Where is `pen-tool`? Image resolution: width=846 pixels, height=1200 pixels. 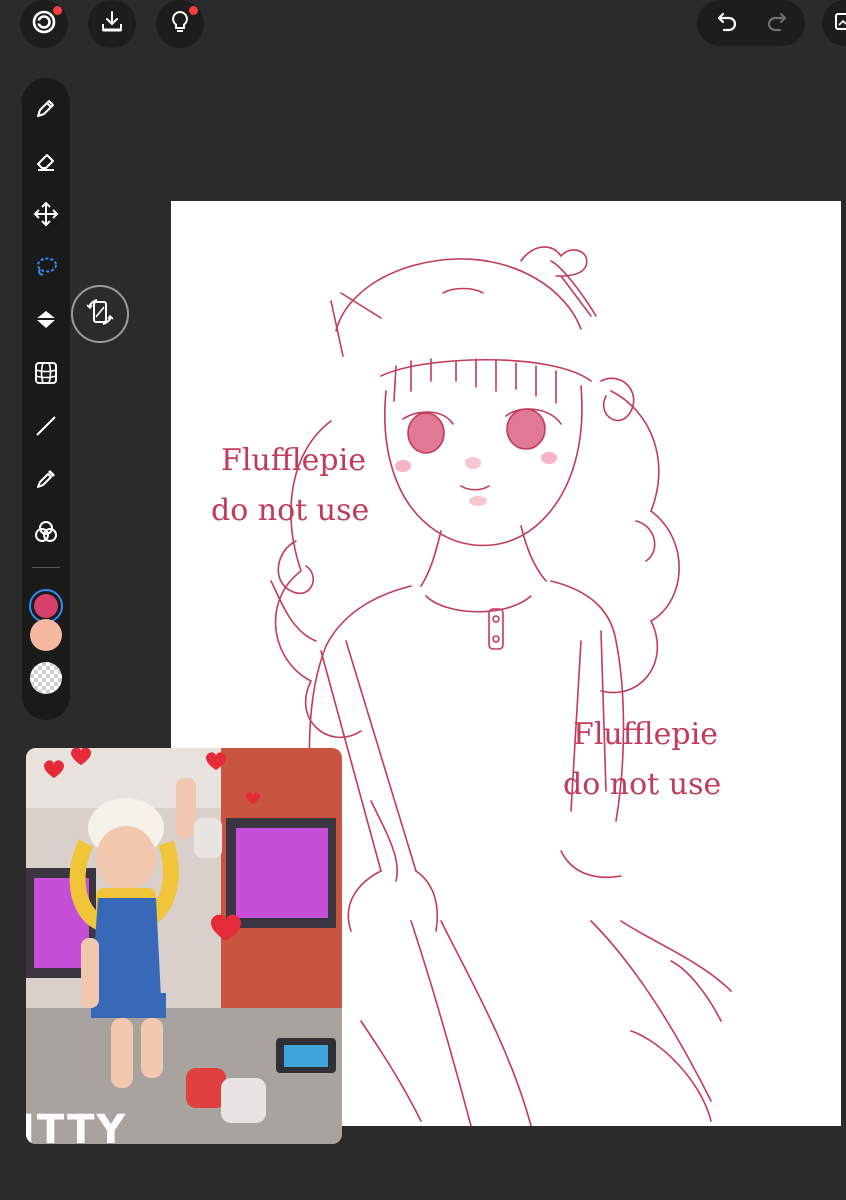
pen-tool is located at coordinates (46, 110).